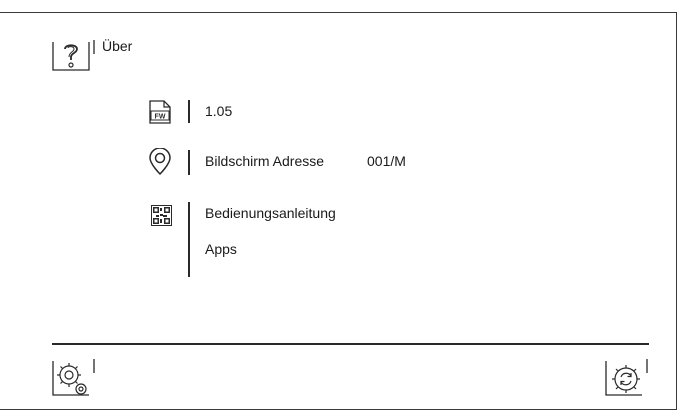 The image size is (679, 412). Describe the element at coordinates (221, 249) in the screenshot. I see `apps-link: Apps` at that location.